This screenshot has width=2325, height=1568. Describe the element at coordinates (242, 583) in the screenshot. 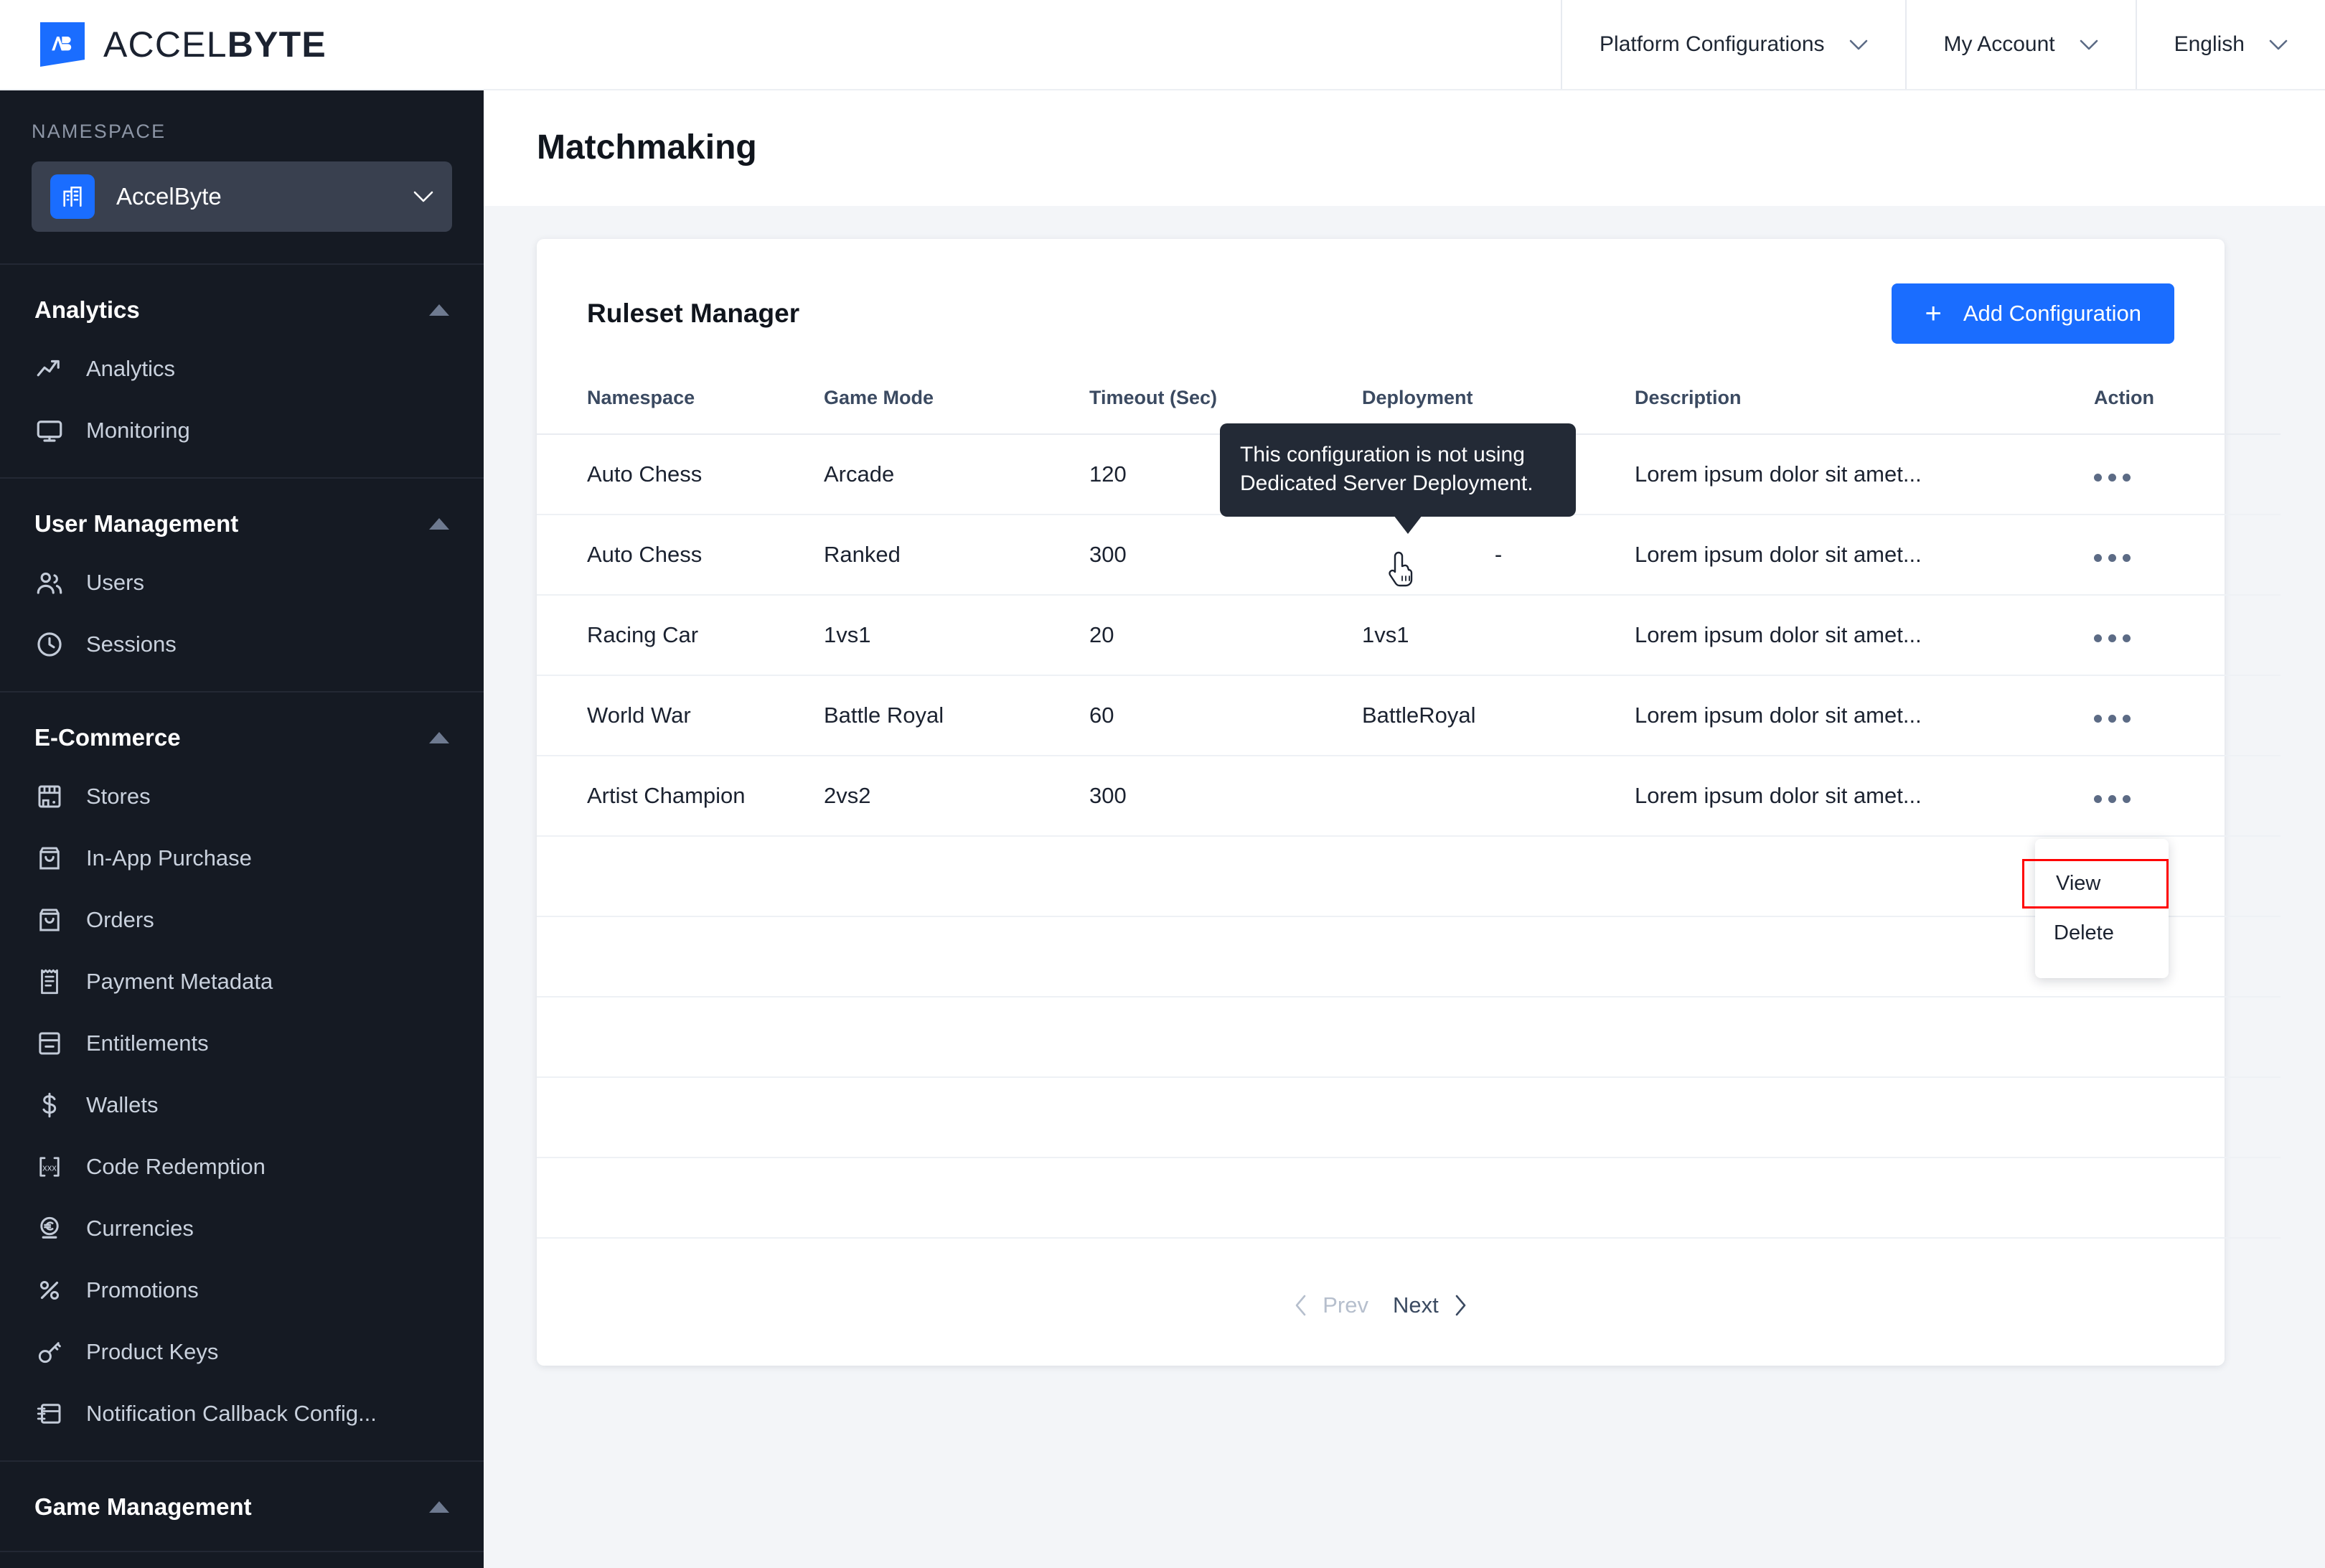

I see `sidebar-item-users: Users` at that location.